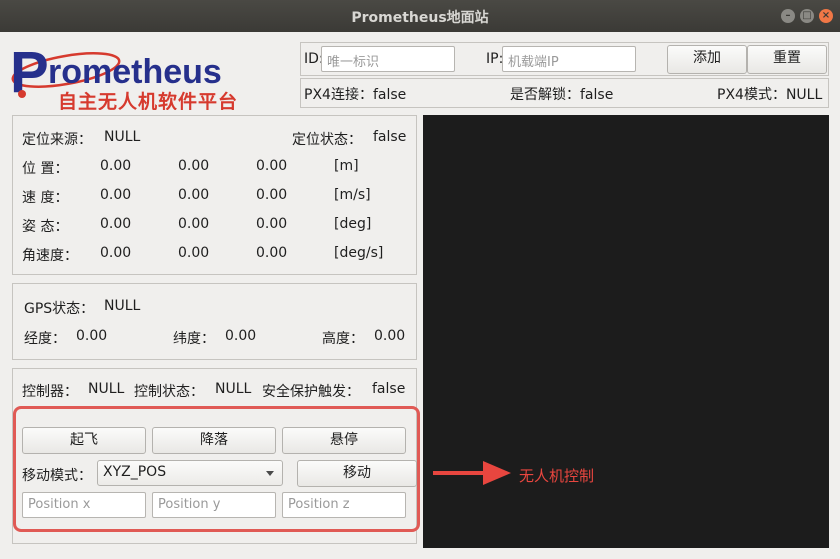 This screenshot has width=840, height=559. Describe the element at coordinates (194, 195) in the screenshot. I see `vel-y: 0.00` at that location.